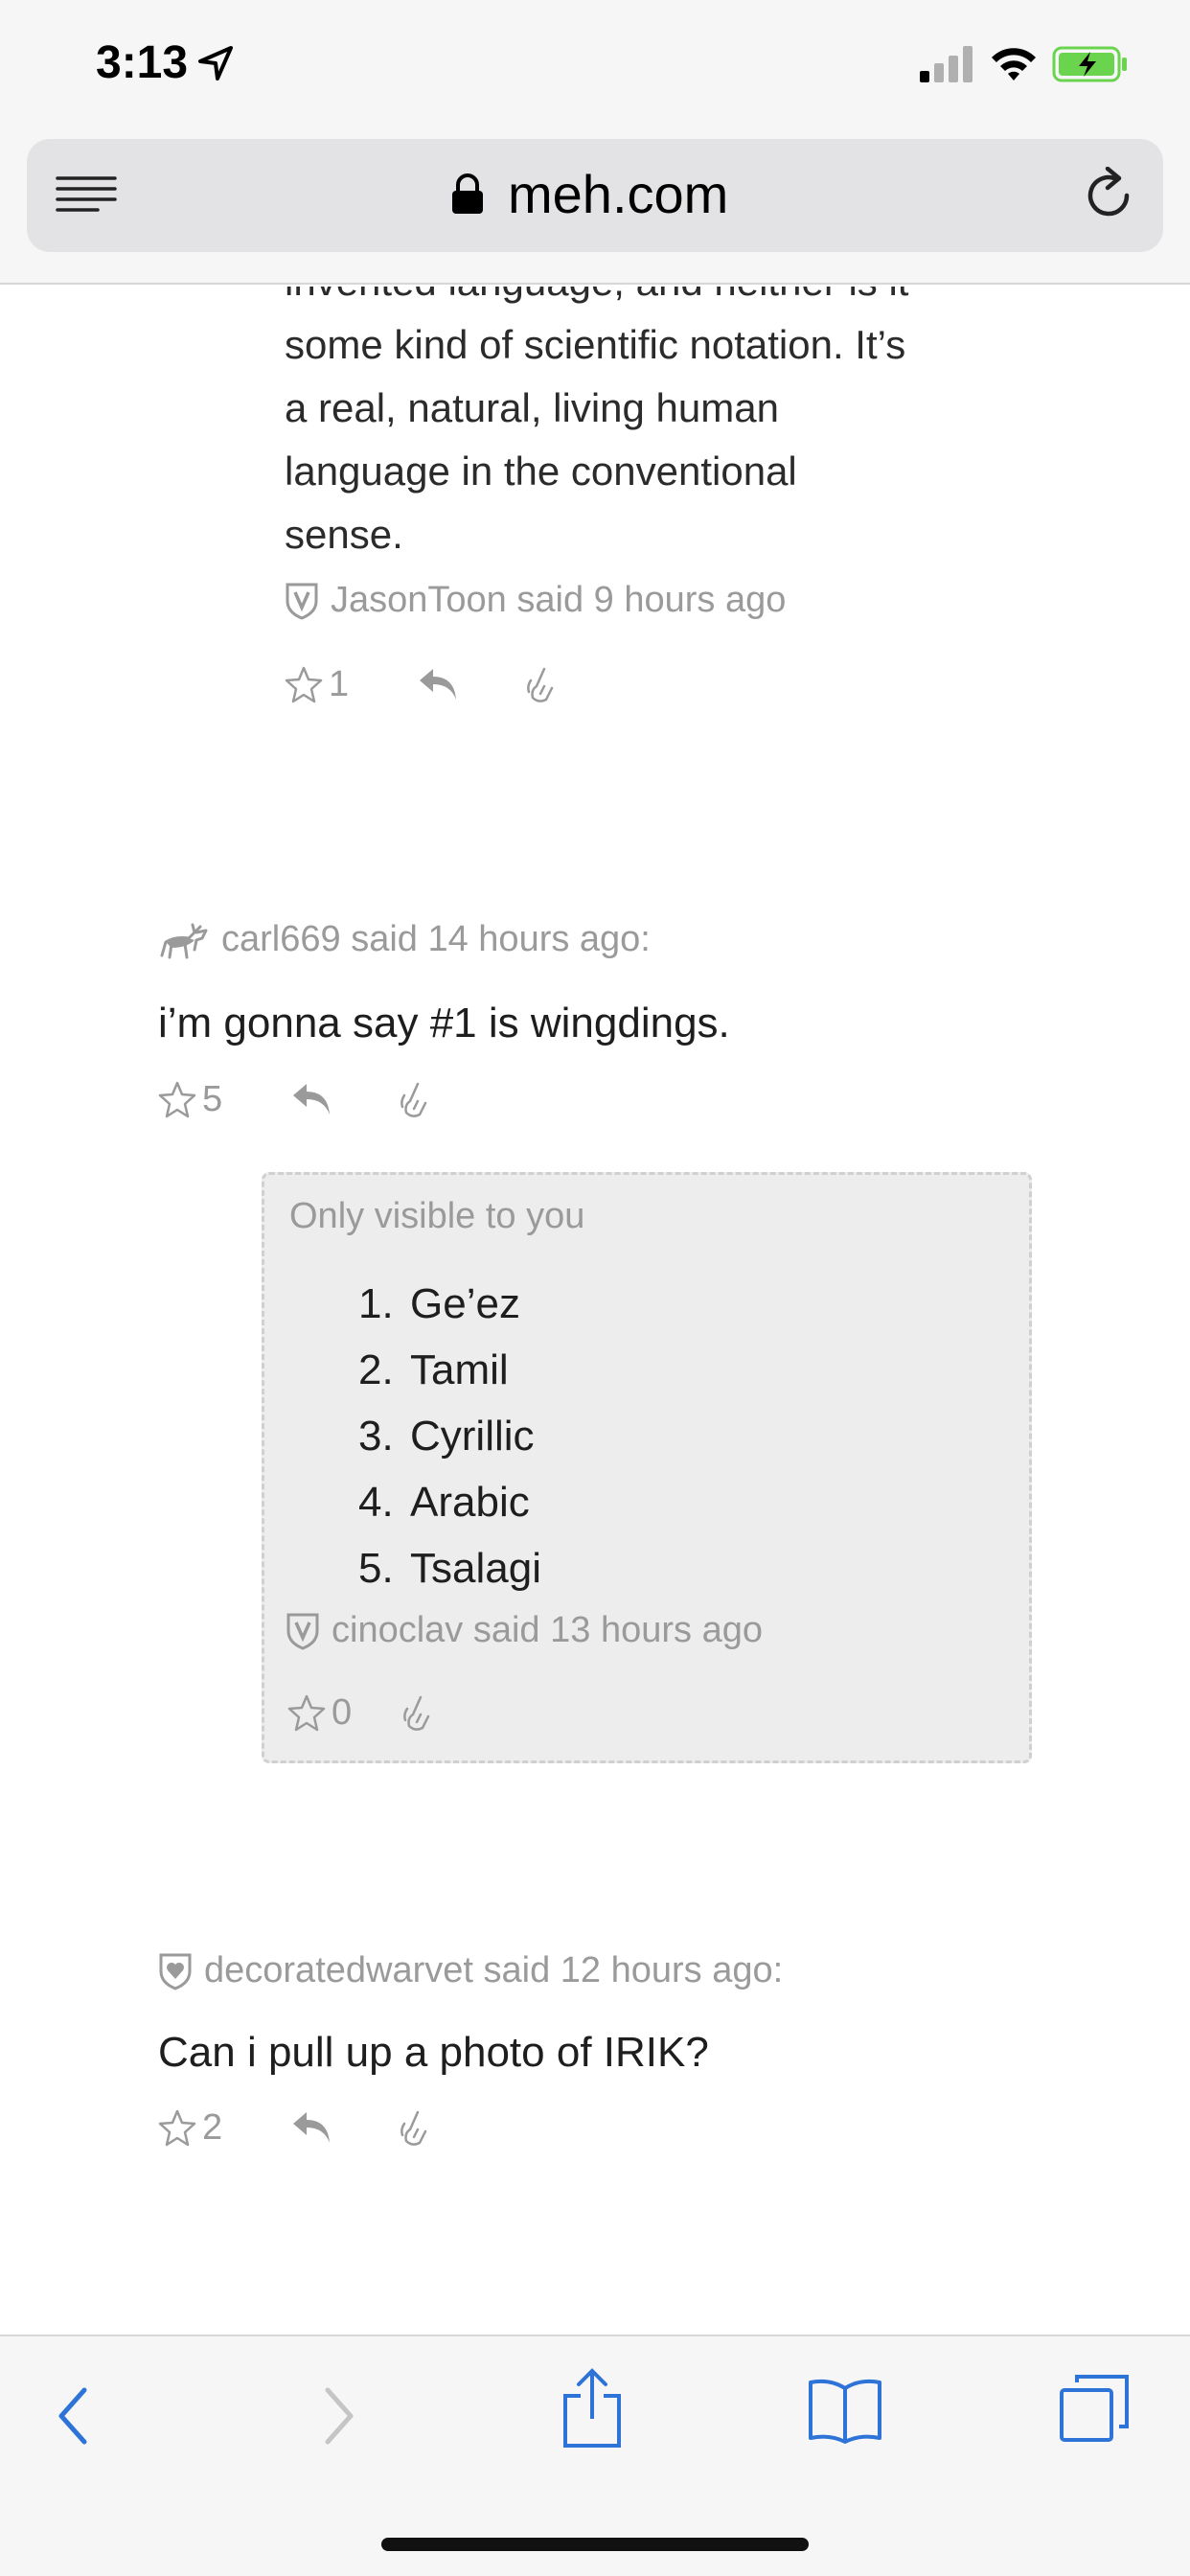  I want to click on back-icon, so click(73, 2416).